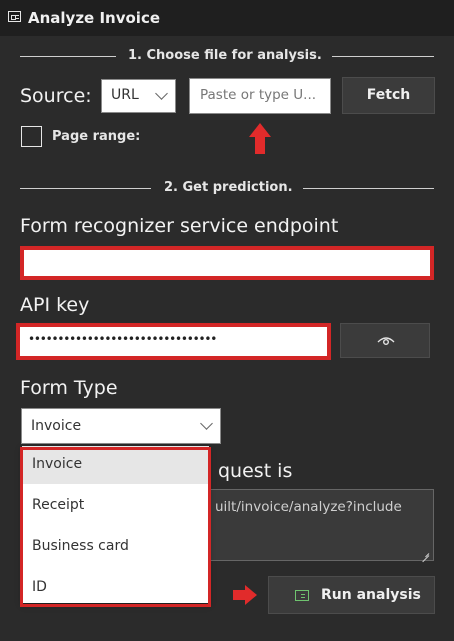  I want to click on formtype-dropdown: Invoice, so click(121, 426).